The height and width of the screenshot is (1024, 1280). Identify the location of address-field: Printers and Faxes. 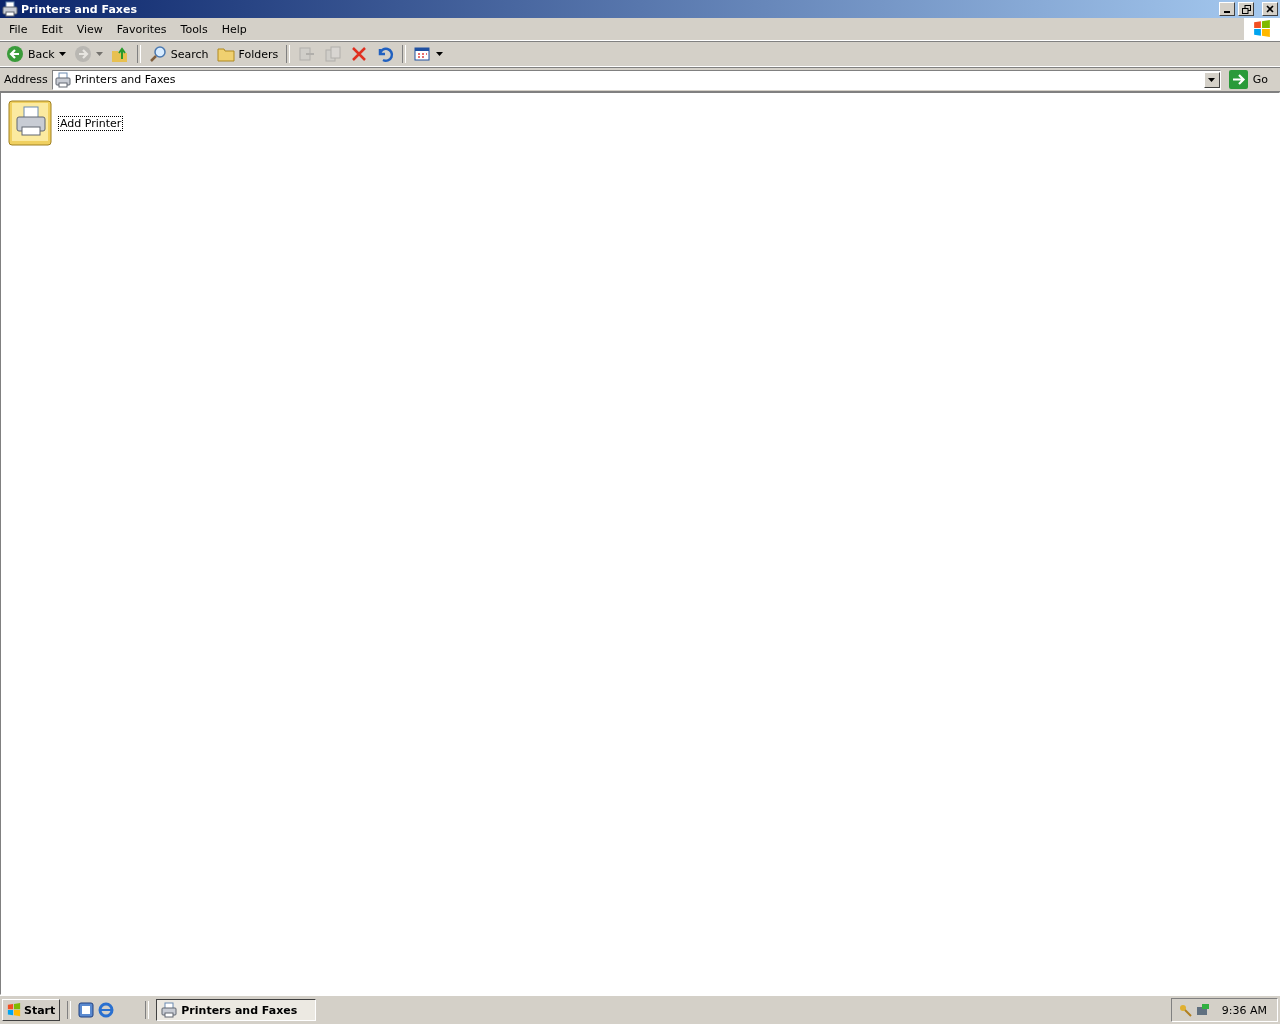
(636, 79).